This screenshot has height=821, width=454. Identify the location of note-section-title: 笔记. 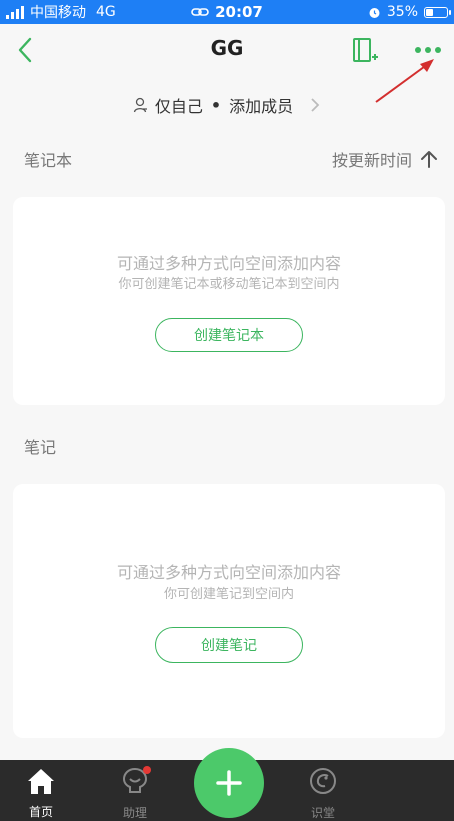
(40, 447).